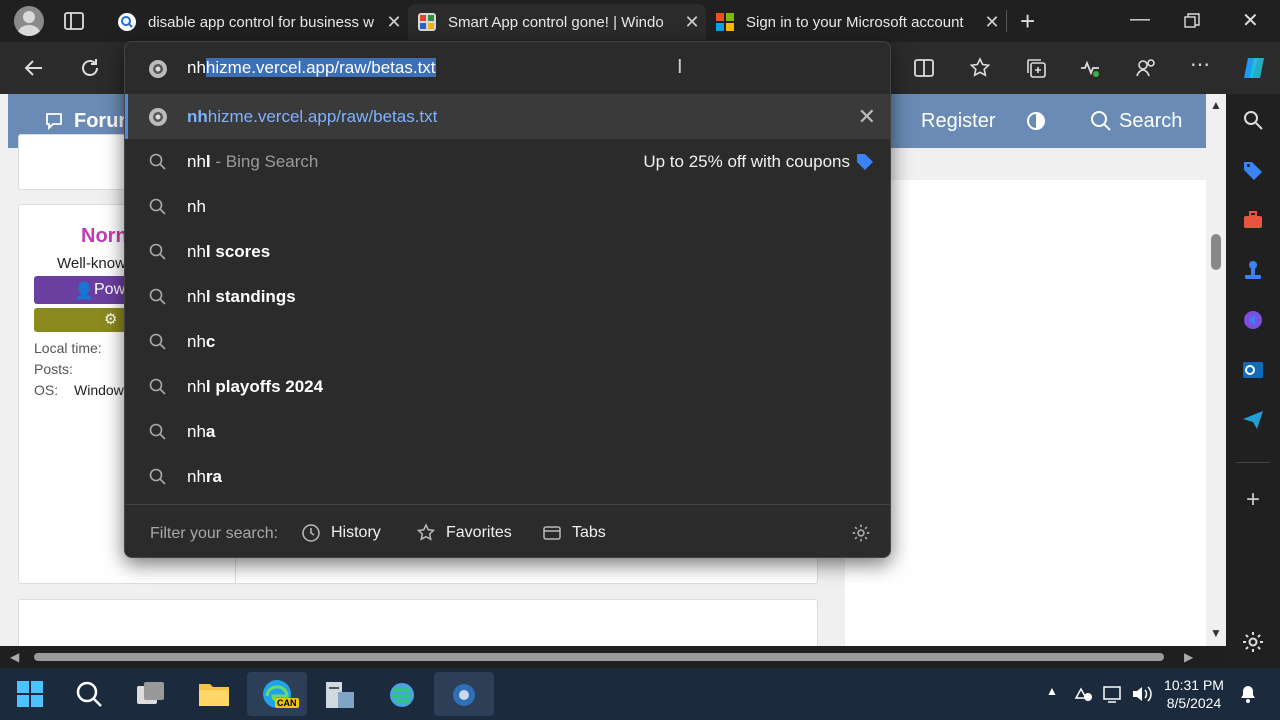 Image resolution: width=1280 pixels, height=720 pixels. What do you see at coordinates (258, 22) in the screenshot?
I see `tab-disable-app-control: disable app control for business w ✕` at bounding box center [258, 22].